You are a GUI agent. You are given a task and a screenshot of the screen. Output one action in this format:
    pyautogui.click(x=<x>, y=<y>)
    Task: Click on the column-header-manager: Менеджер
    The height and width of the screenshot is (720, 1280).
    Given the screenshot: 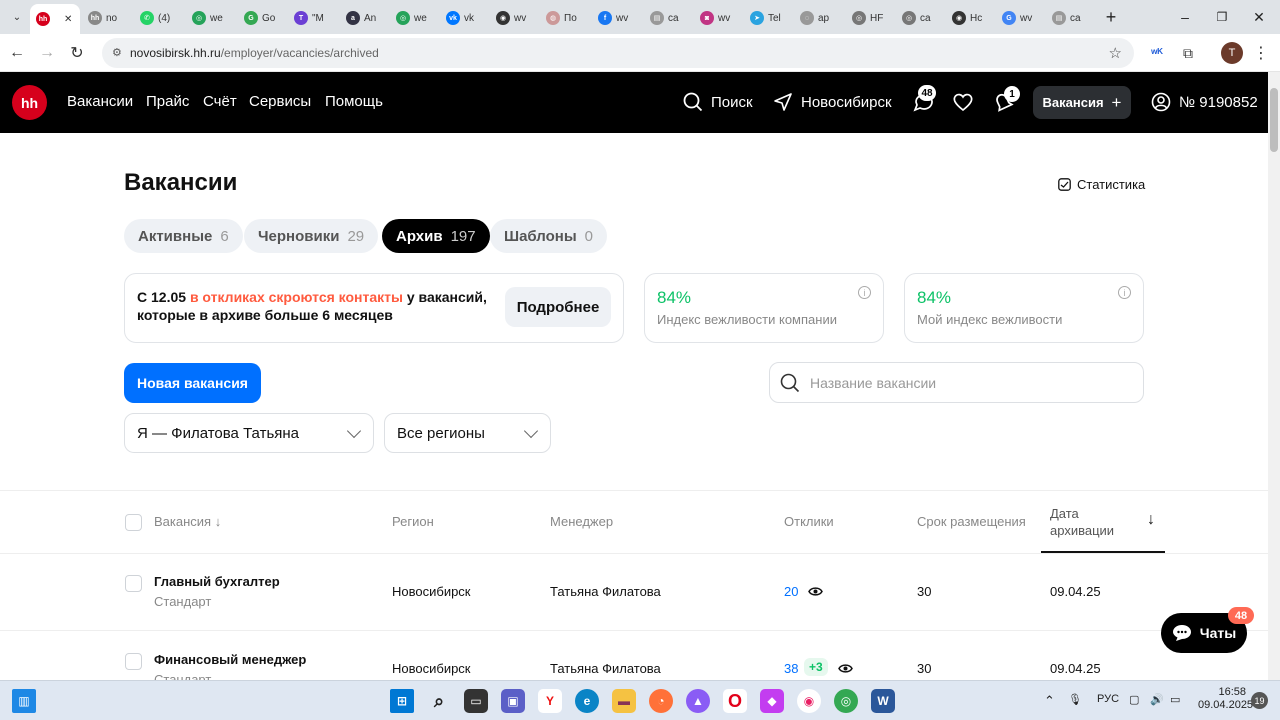 What is the action you would take?
    pyautogui.click(x=581, y=521)
    